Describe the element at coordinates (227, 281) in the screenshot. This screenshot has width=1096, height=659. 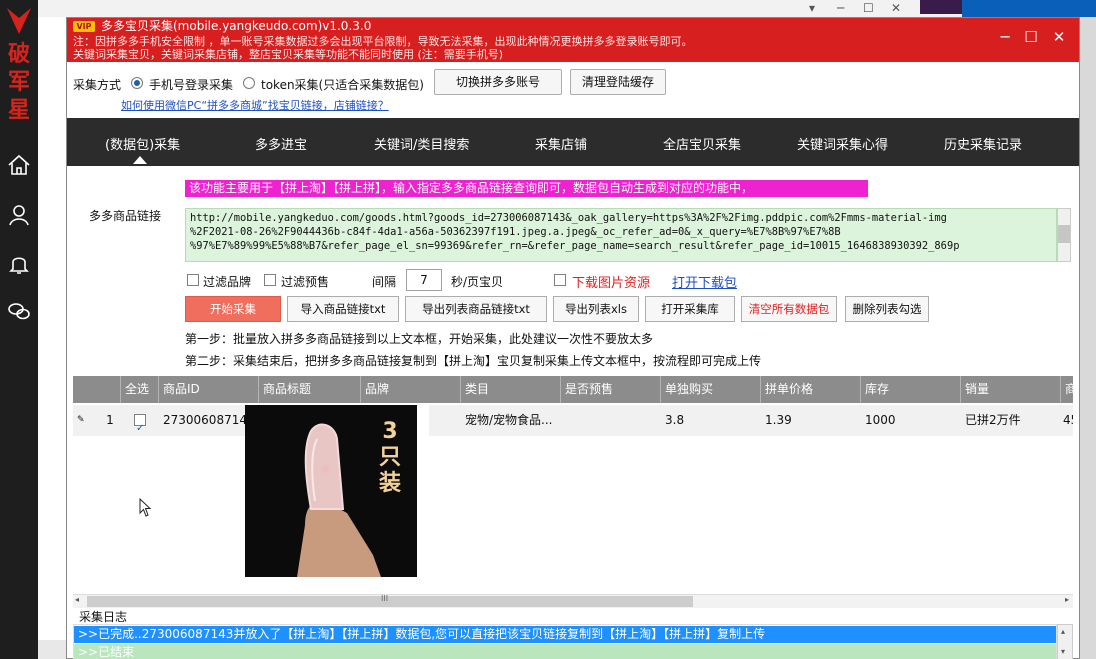
I see `filter-brand-label: 过滤品牌` at that location.